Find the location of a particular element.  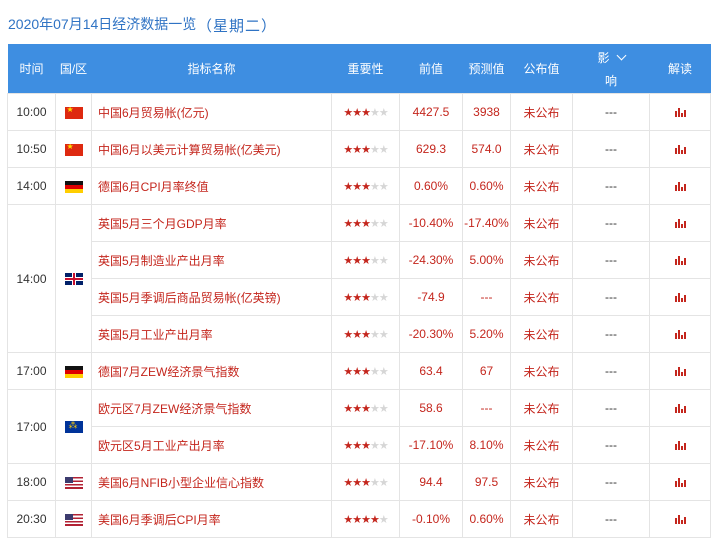

col-impact-label-top: 影 is located at coordinates (603, 57).